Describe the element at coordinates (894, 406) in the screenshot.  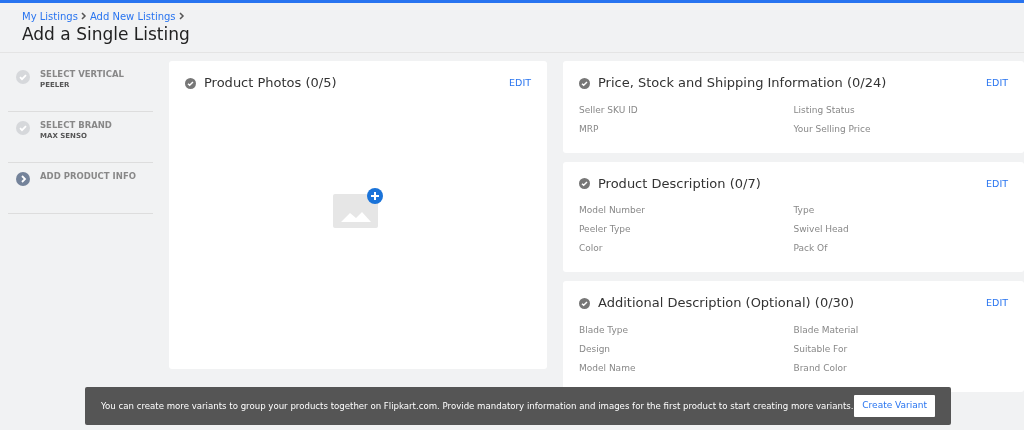
I see `create-variant-button: Create Variant` at that location.